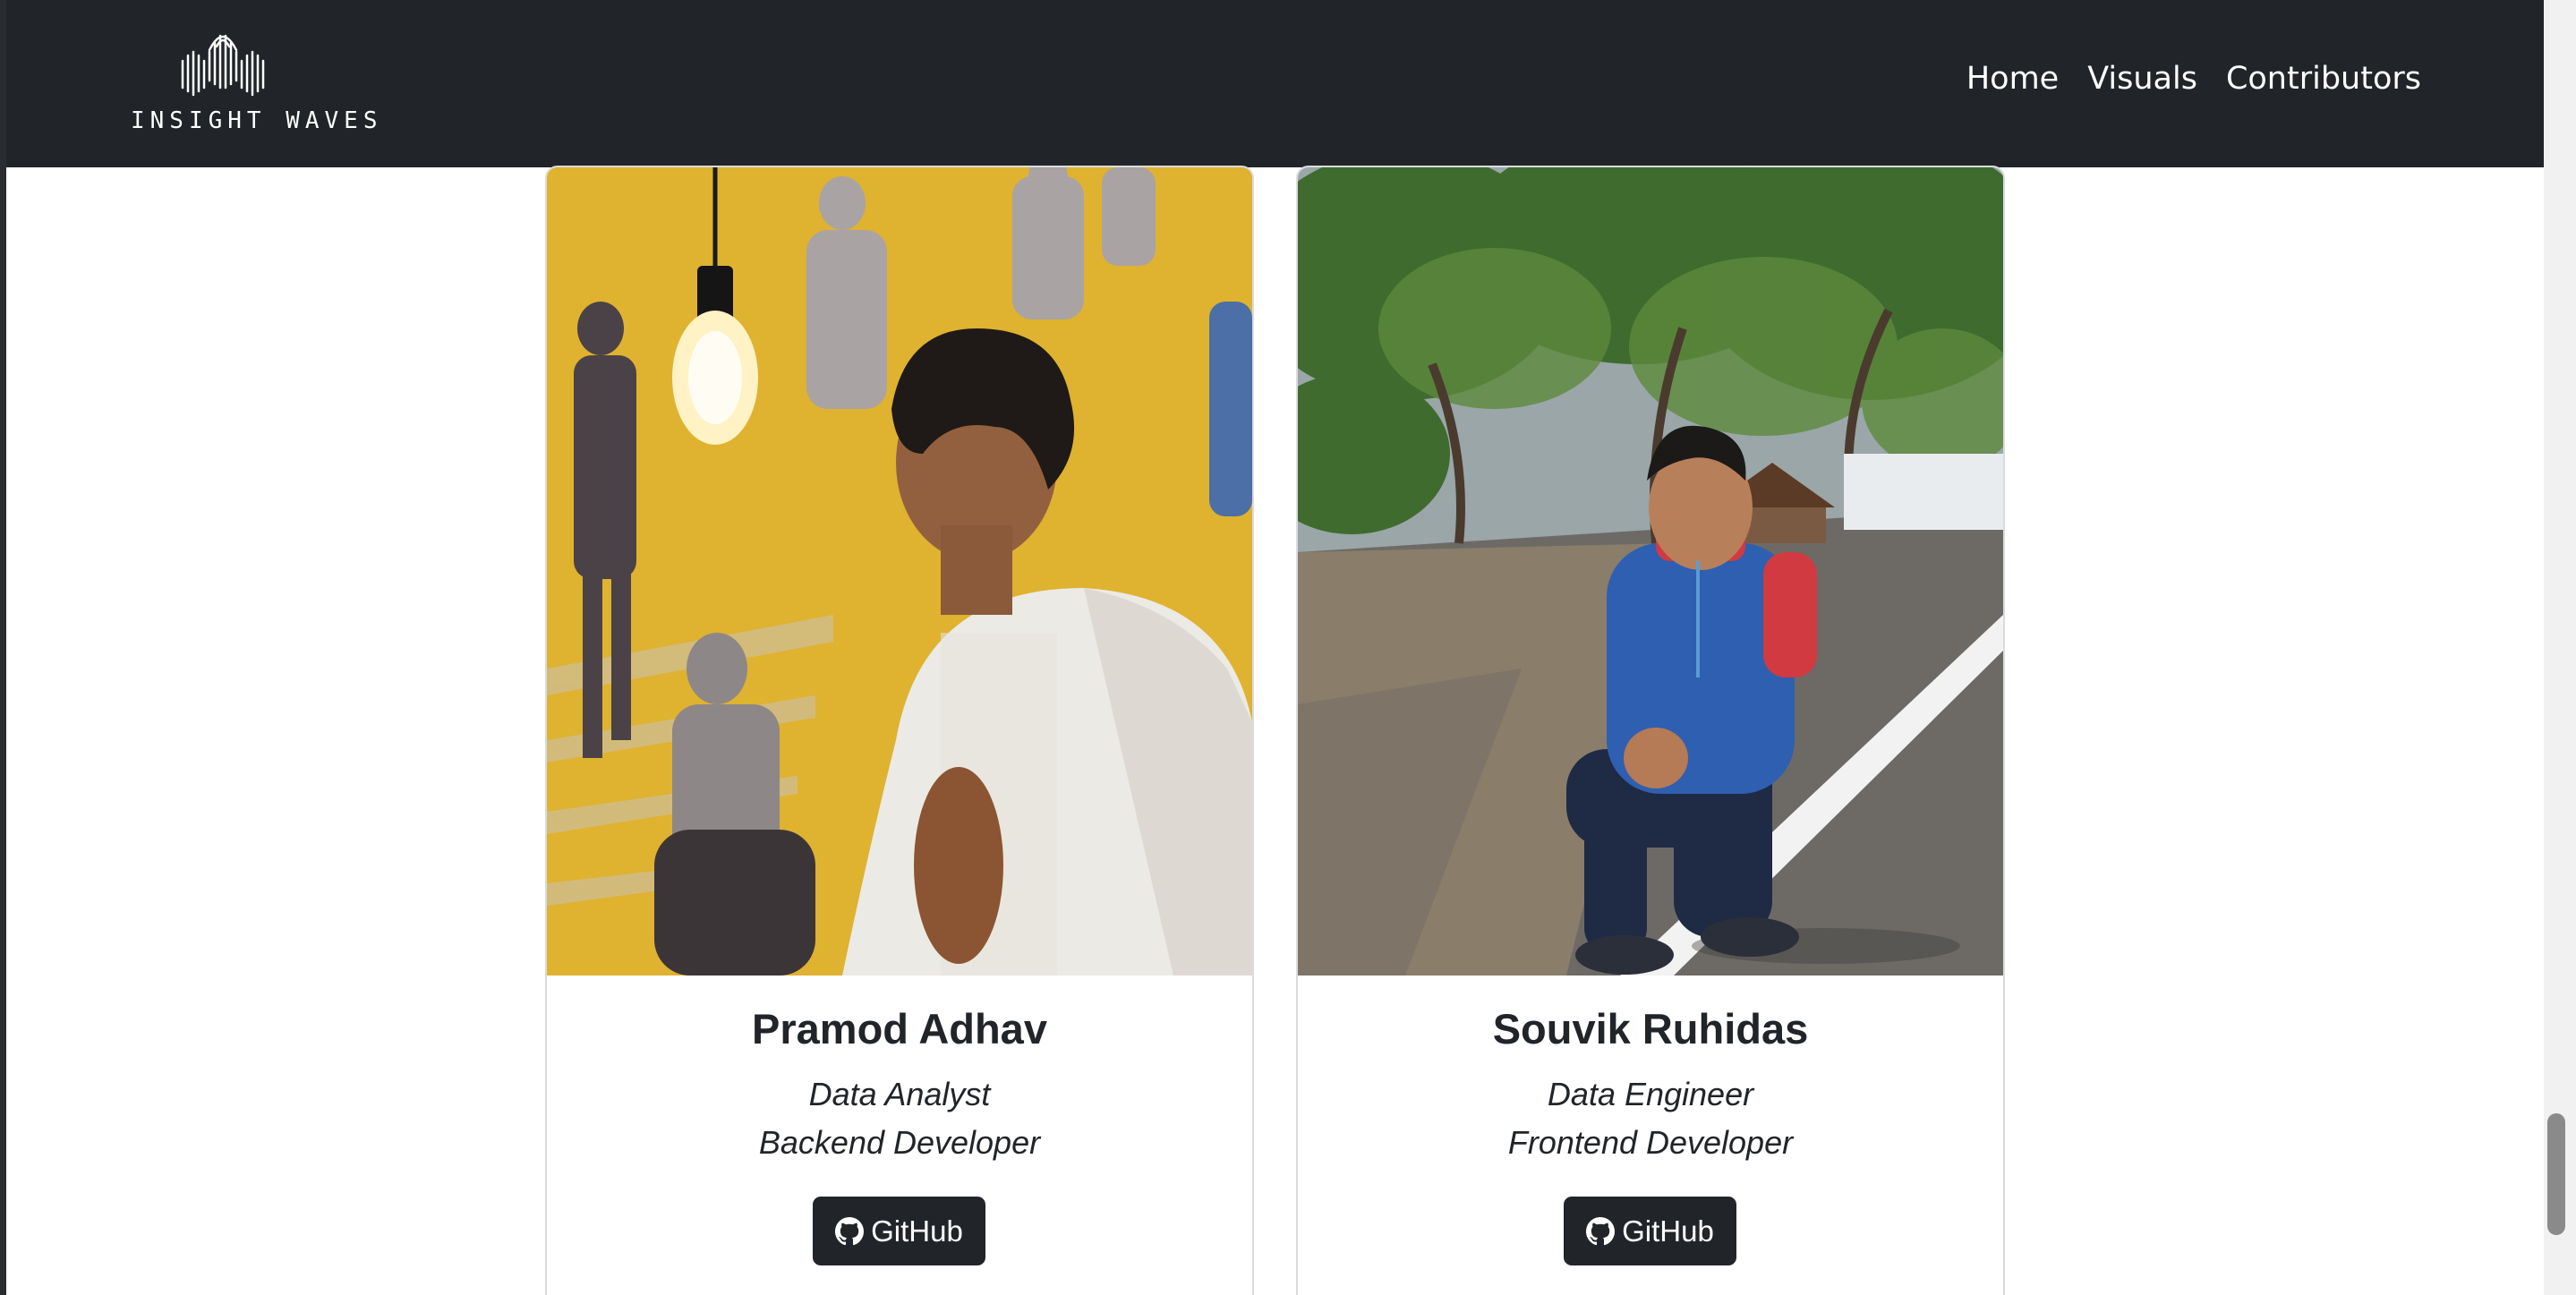 Image resolution: width=2576 pixels, height=1295 pixels. Describe the element at coordinates (899, 1142) in the screenshot. I see `contributor-role: Backend Developer` at that location.